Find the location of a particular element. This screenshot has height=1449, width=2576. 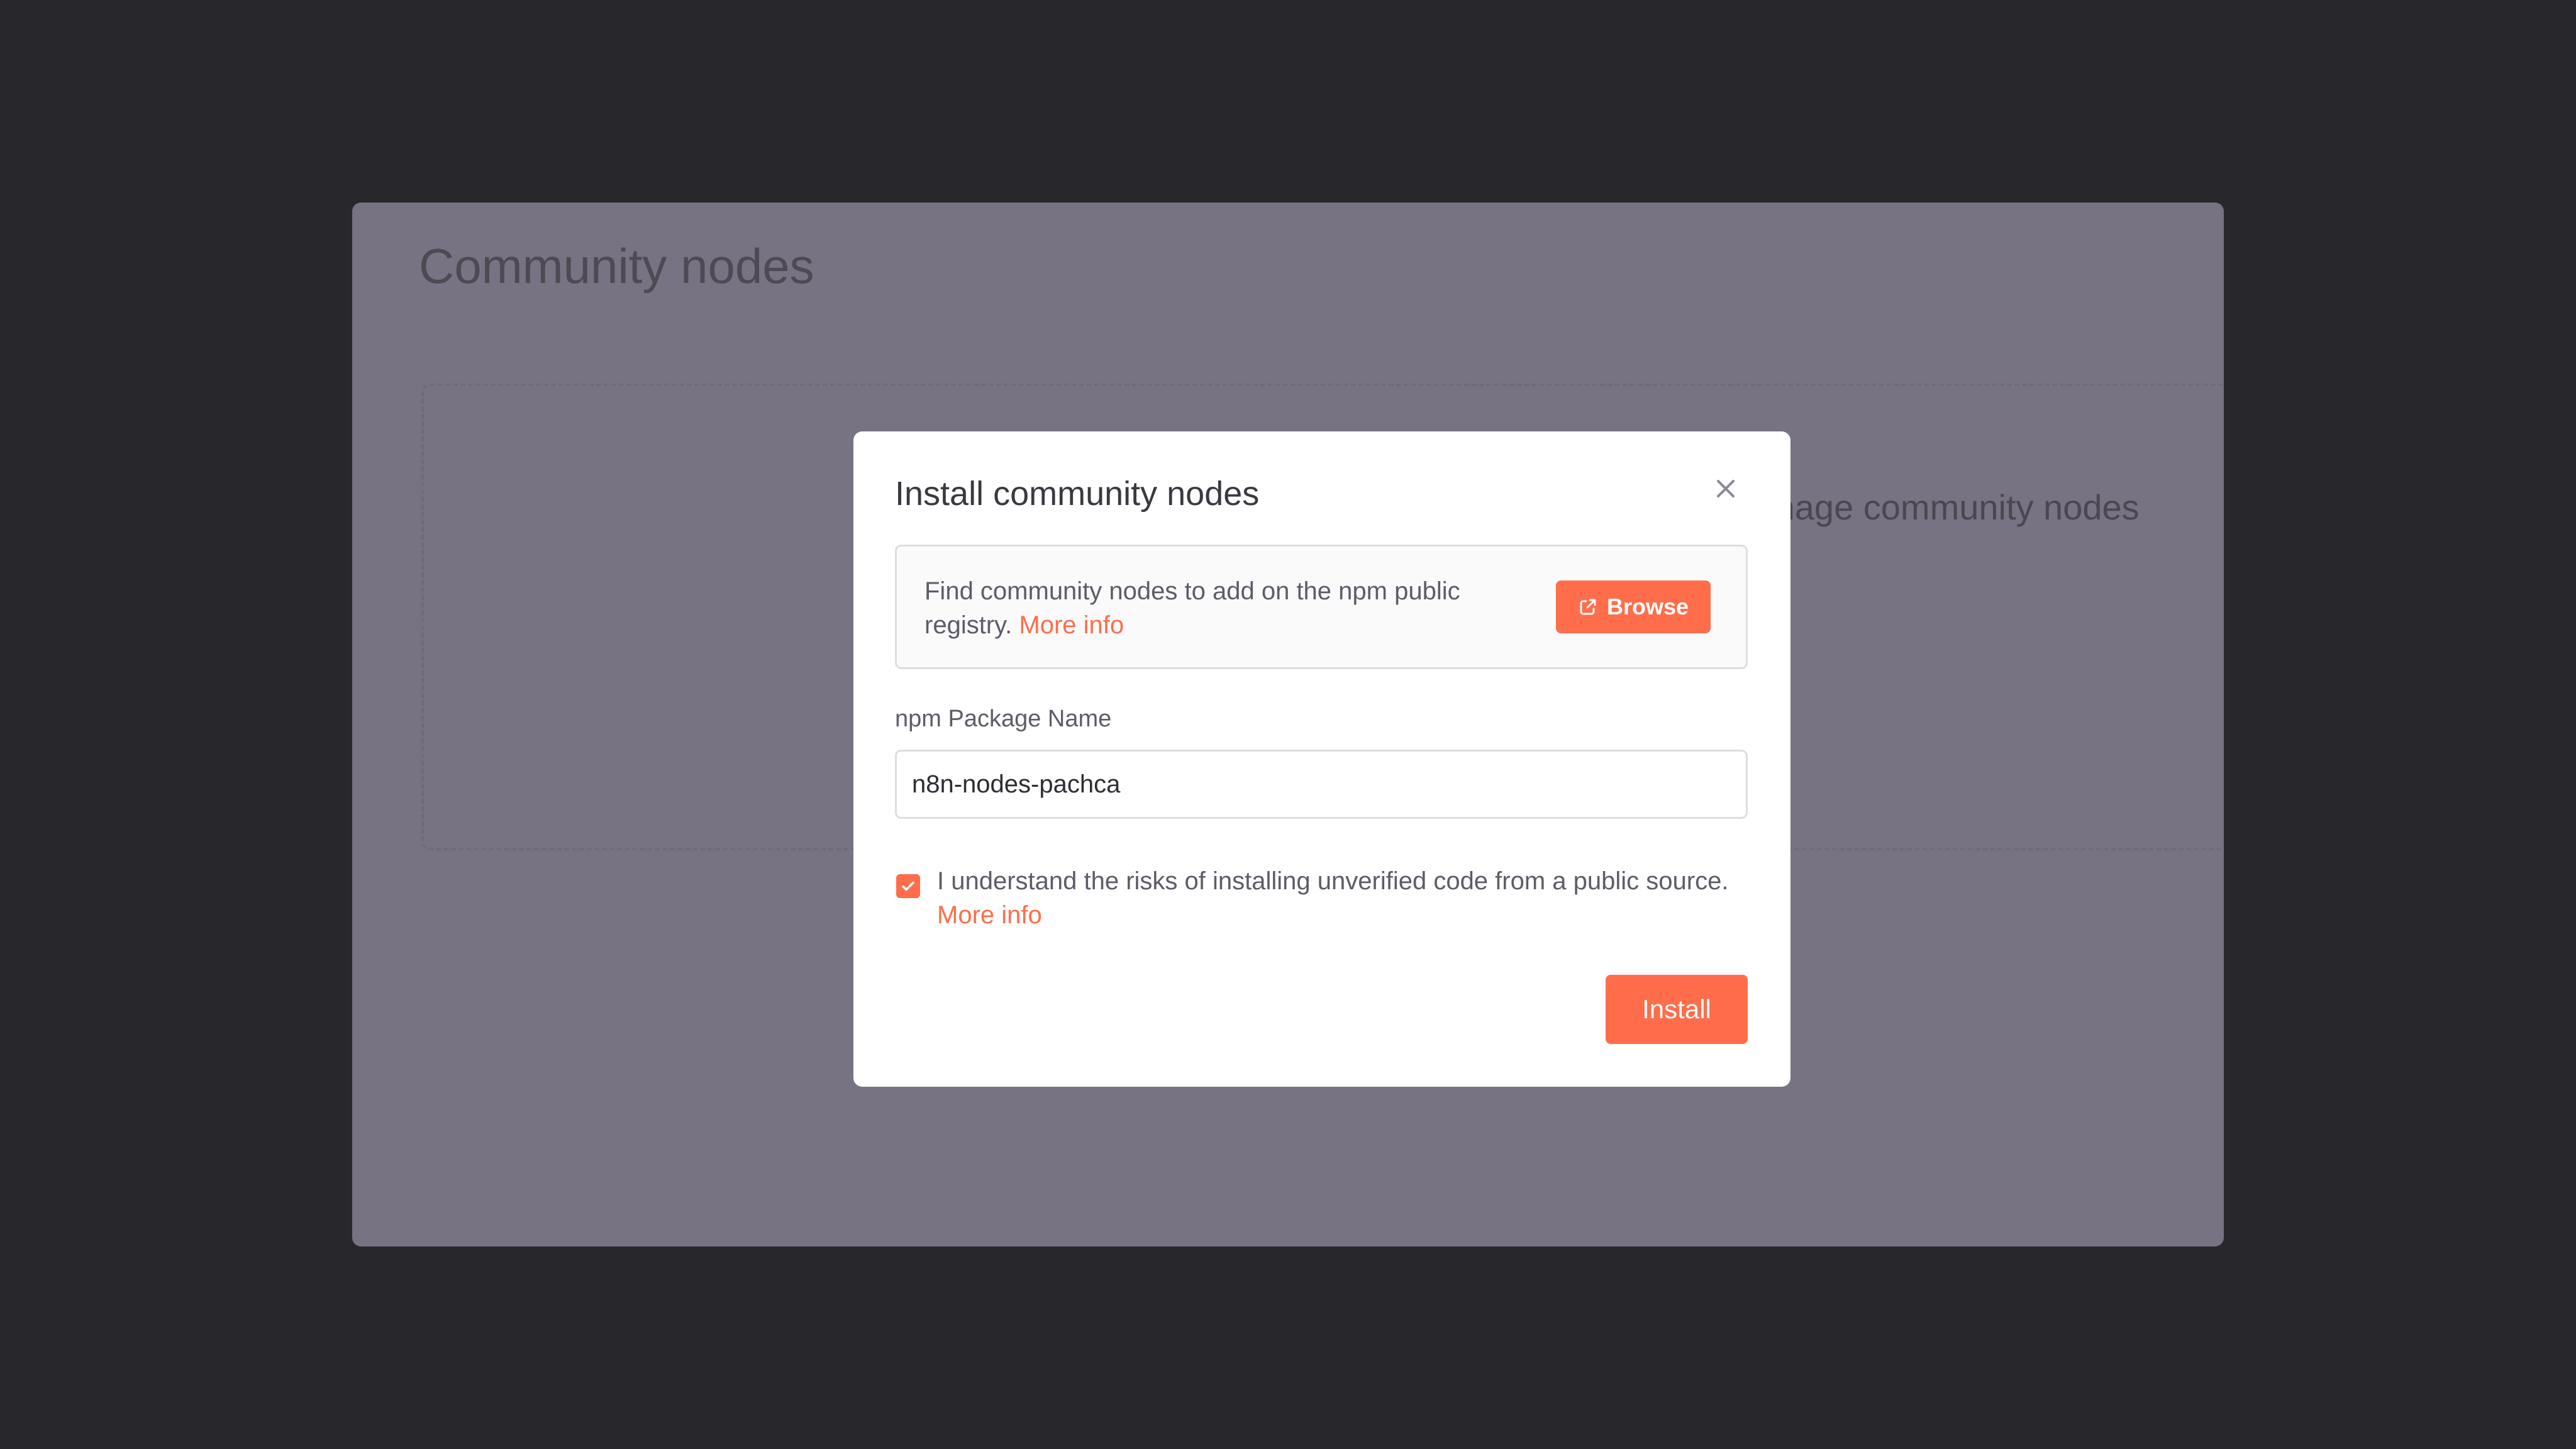

modal-title: Install community nodes is located at coordinates (1077, 494).